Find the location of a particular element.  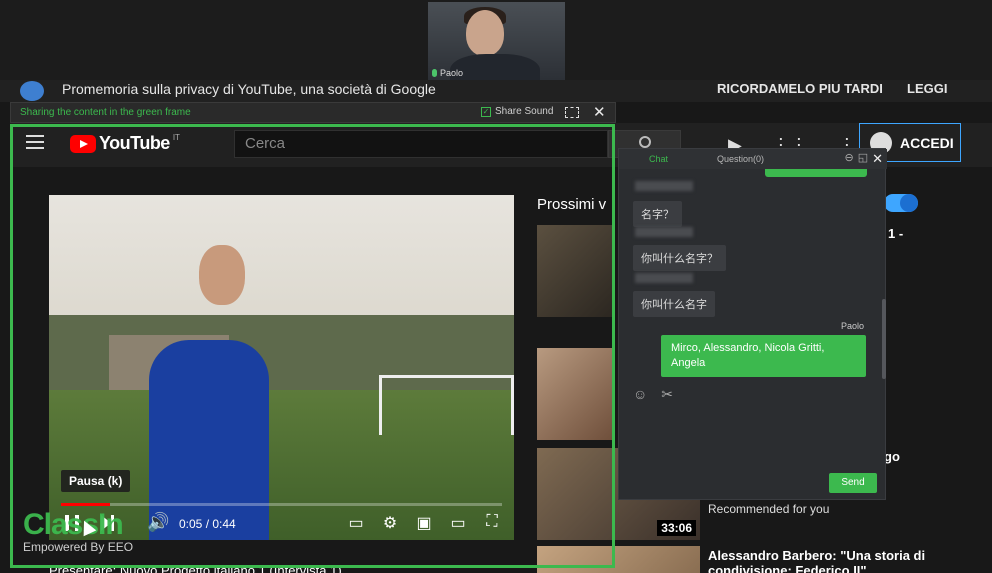

webcam-tile: Paolo is located at coordinates (496, 41).